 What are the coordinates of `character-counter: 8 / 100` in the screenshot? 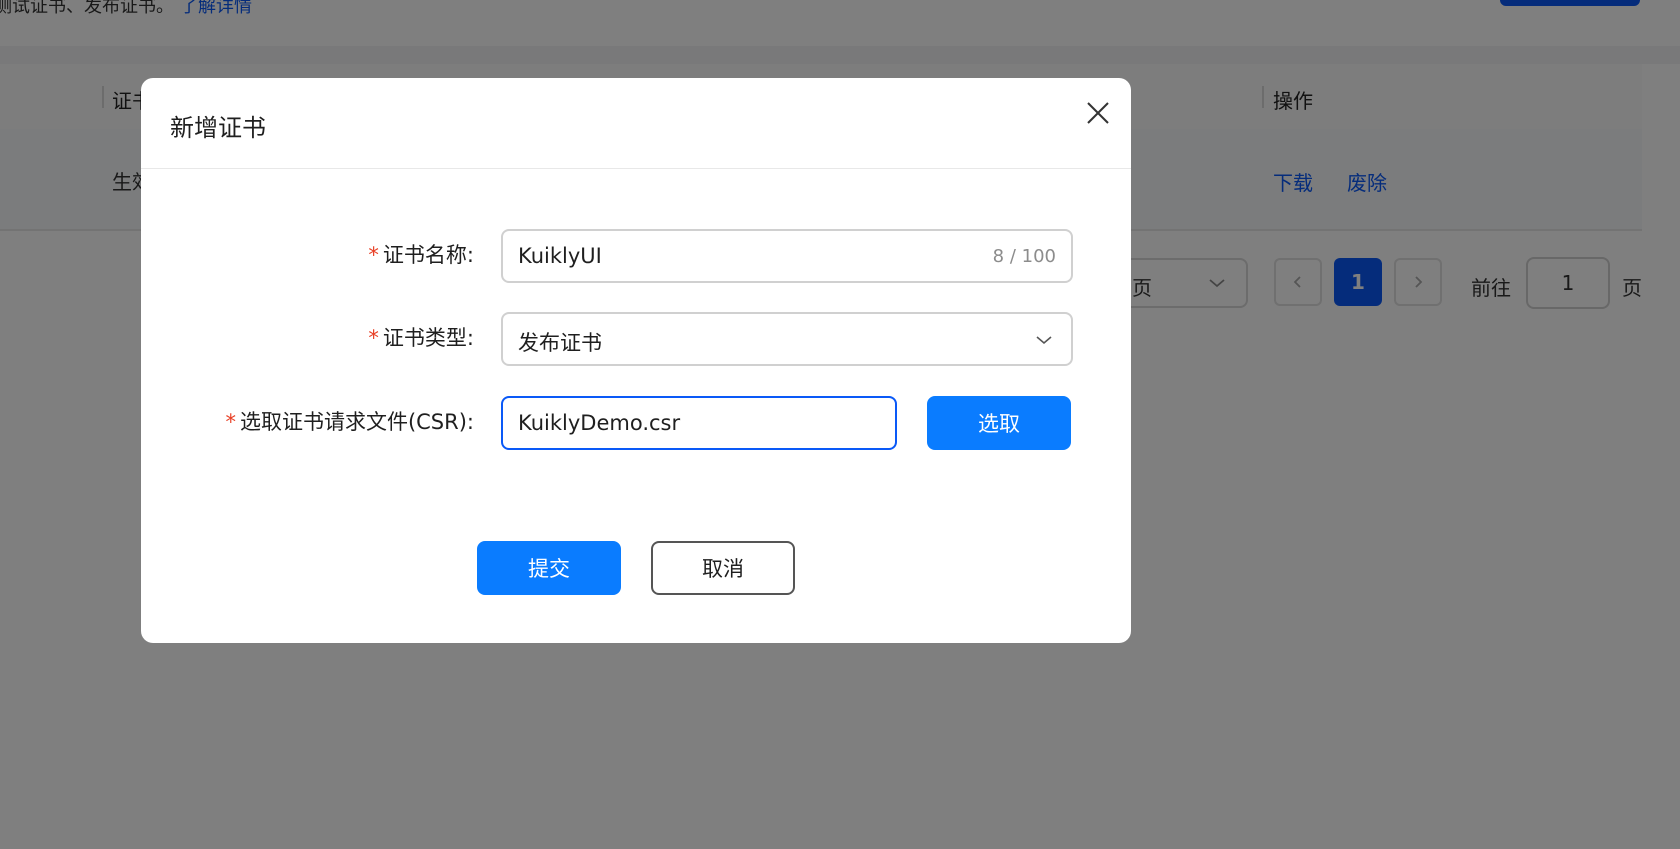 It's located at (1024, 256).